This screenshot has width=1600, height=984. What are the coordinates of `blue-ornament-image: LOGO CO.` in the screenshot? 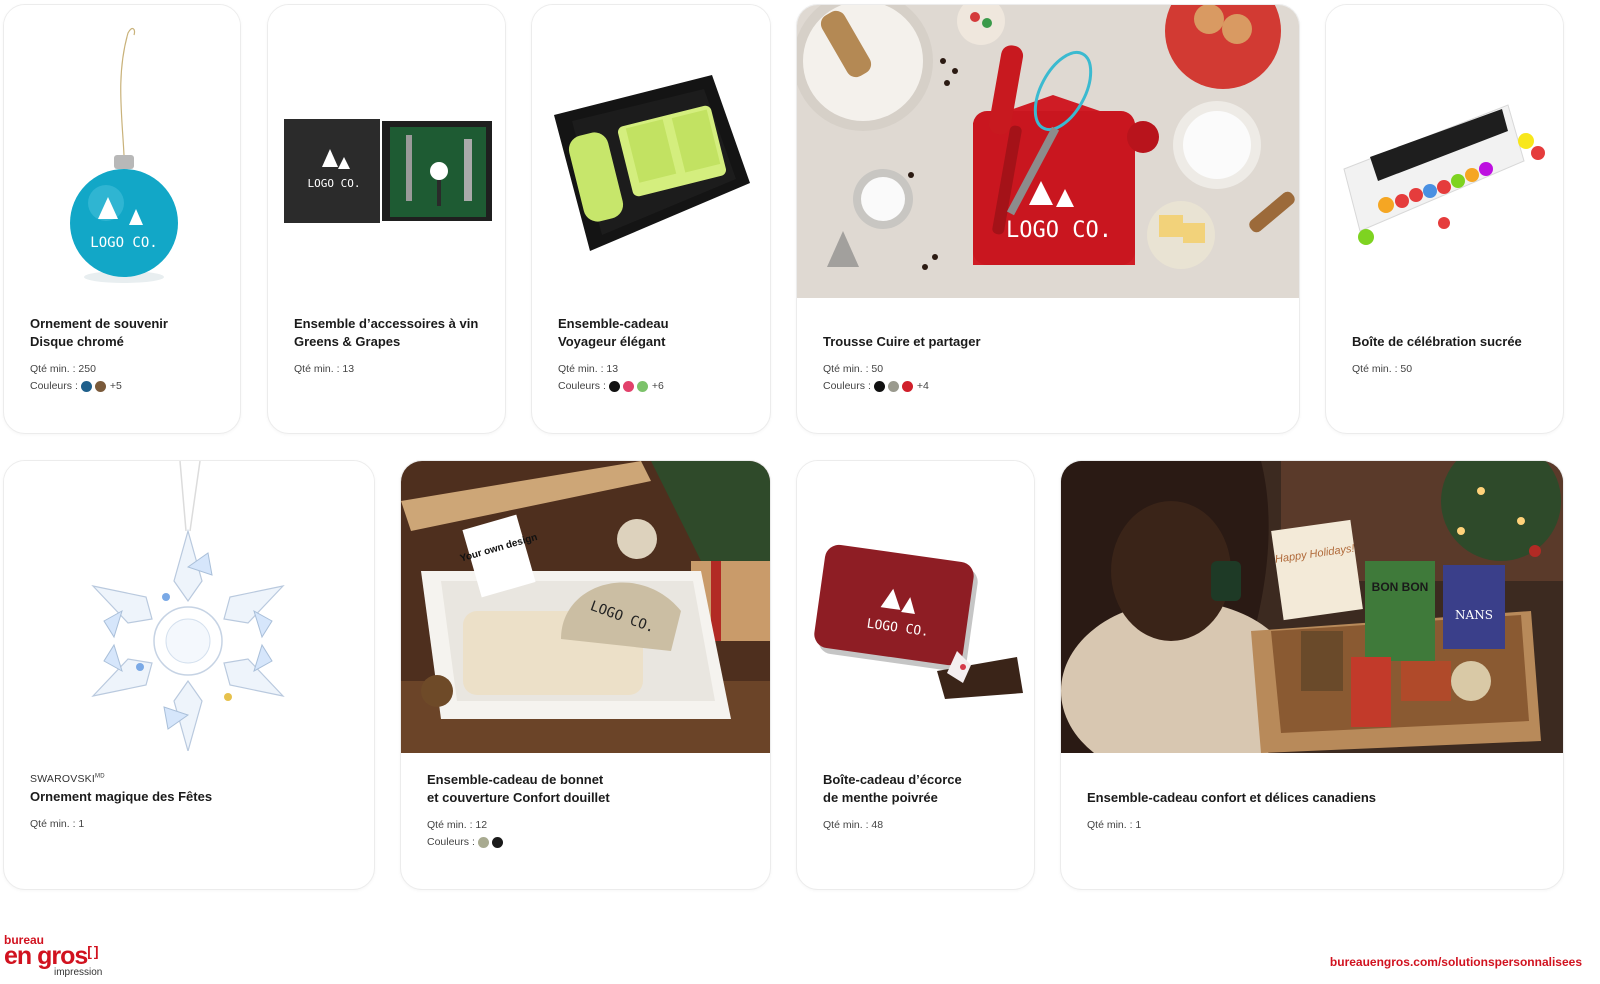 It's located at (122, 150).